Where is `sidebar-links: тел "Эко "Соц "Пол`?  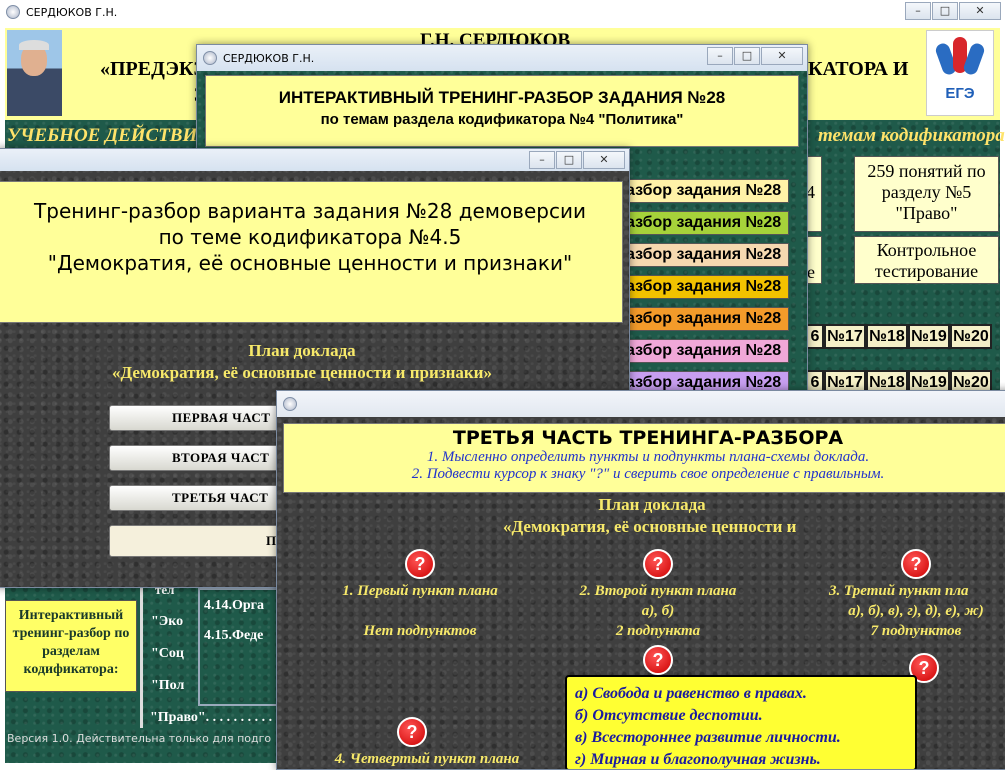 sidebar-links: тел "Эко "Соц "Пол is located at coordinates (170, 655).